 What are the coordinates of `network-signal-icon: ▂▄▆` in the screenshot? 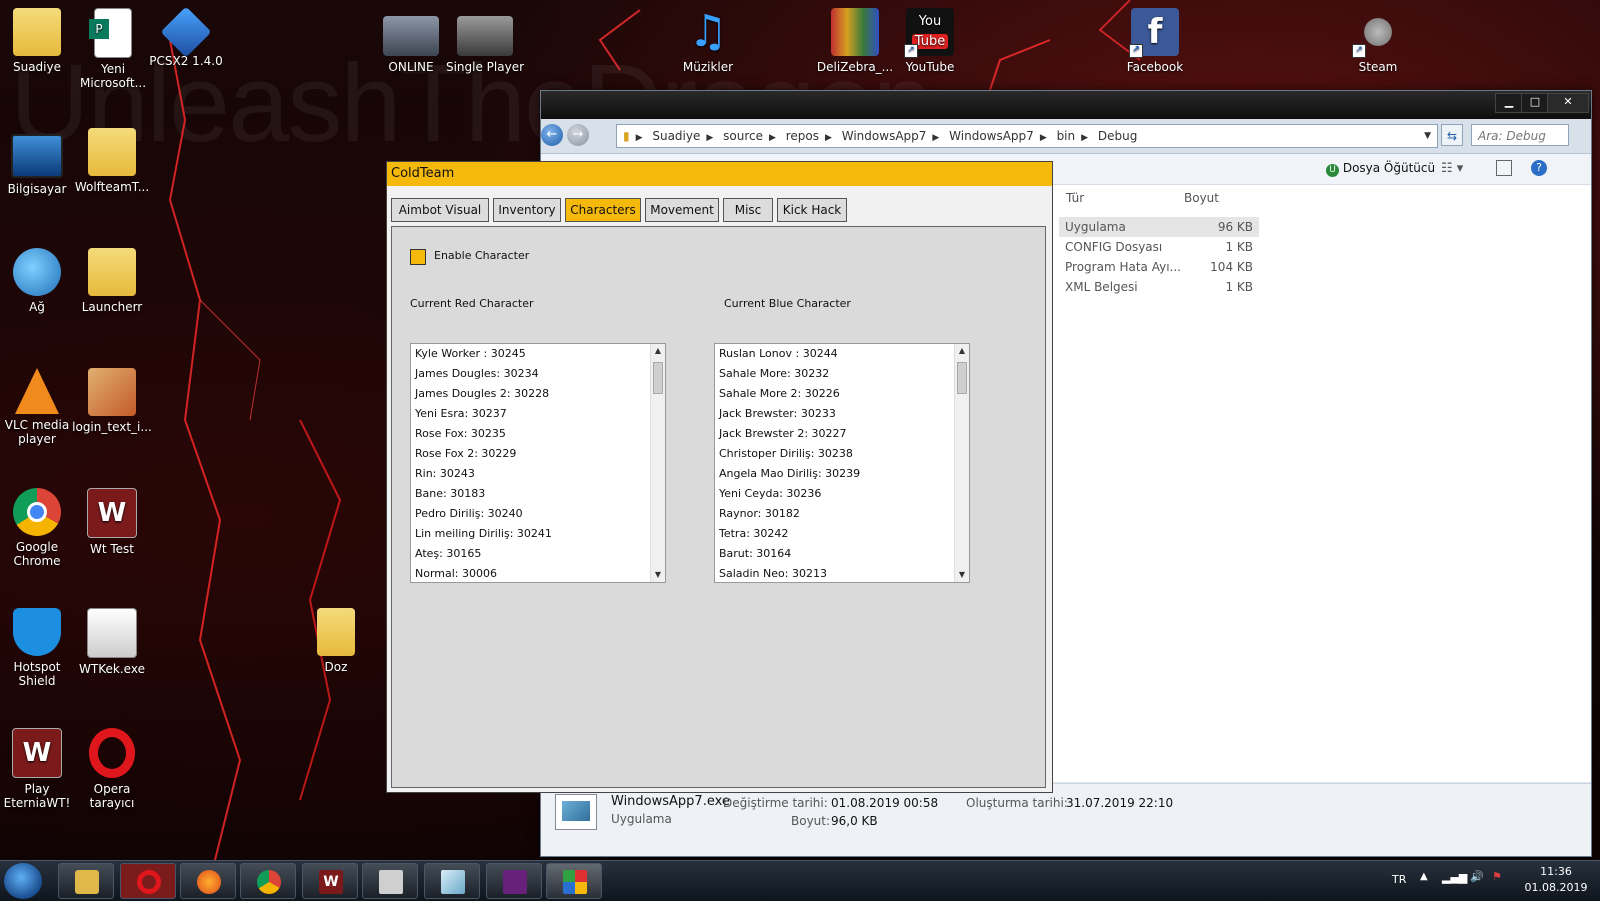 It's located at (1454, 877).